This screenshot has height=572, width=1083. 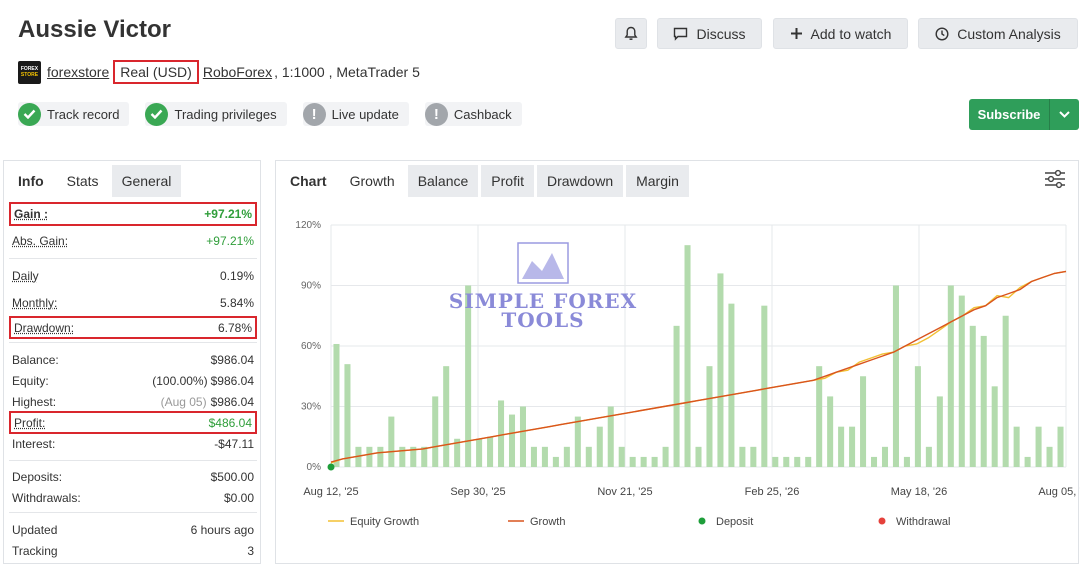 I want to click on y-tick-label: 0%, so click(x=314, y=467).